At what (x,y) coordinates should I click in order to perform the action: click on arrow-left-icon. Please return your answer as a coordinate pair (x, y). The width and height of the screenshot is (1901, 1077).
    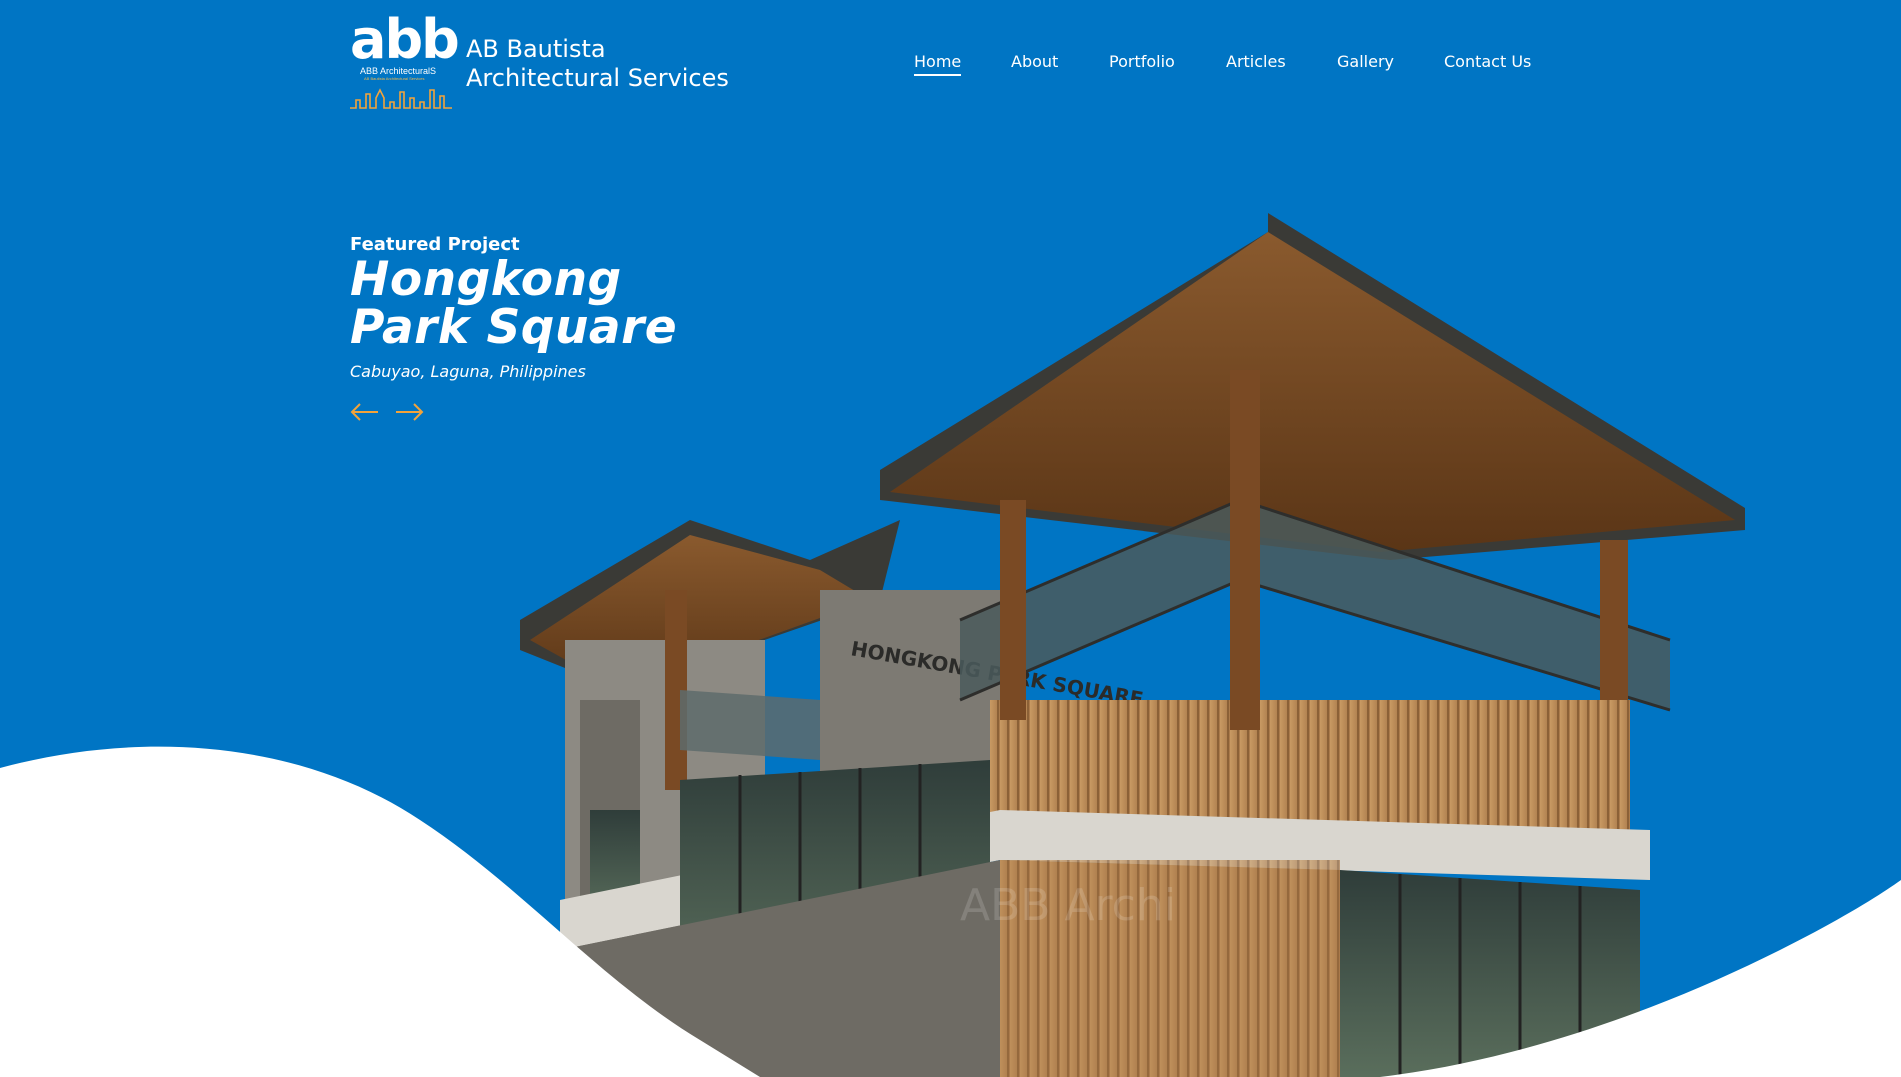
    Looking at the image, I should click on (364, 412).